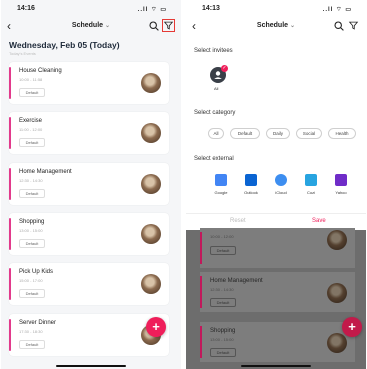  Describe the element at coordinates (36, 272) in the screenshot. I see `event-title: Pick Up Kids` at that location.